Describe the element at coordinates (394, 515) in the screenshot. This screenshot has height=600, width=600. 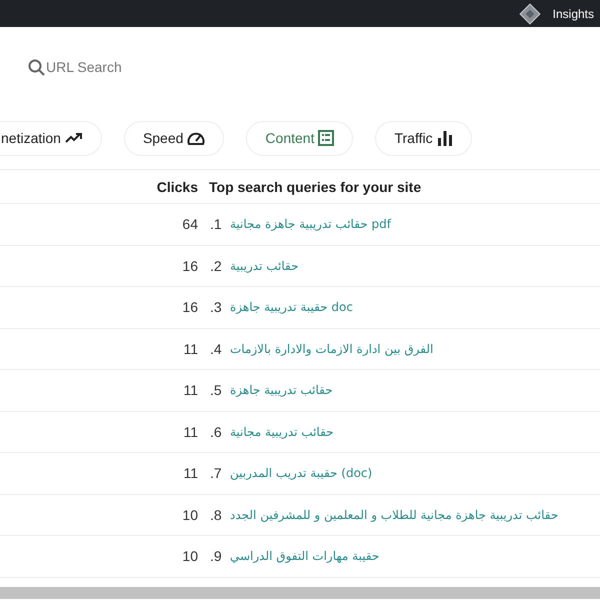
I see `query-link: حقائب تدريبية جاهزة مجانية للطلاب و المعلمين و للمشرفين الجدد` at that location.